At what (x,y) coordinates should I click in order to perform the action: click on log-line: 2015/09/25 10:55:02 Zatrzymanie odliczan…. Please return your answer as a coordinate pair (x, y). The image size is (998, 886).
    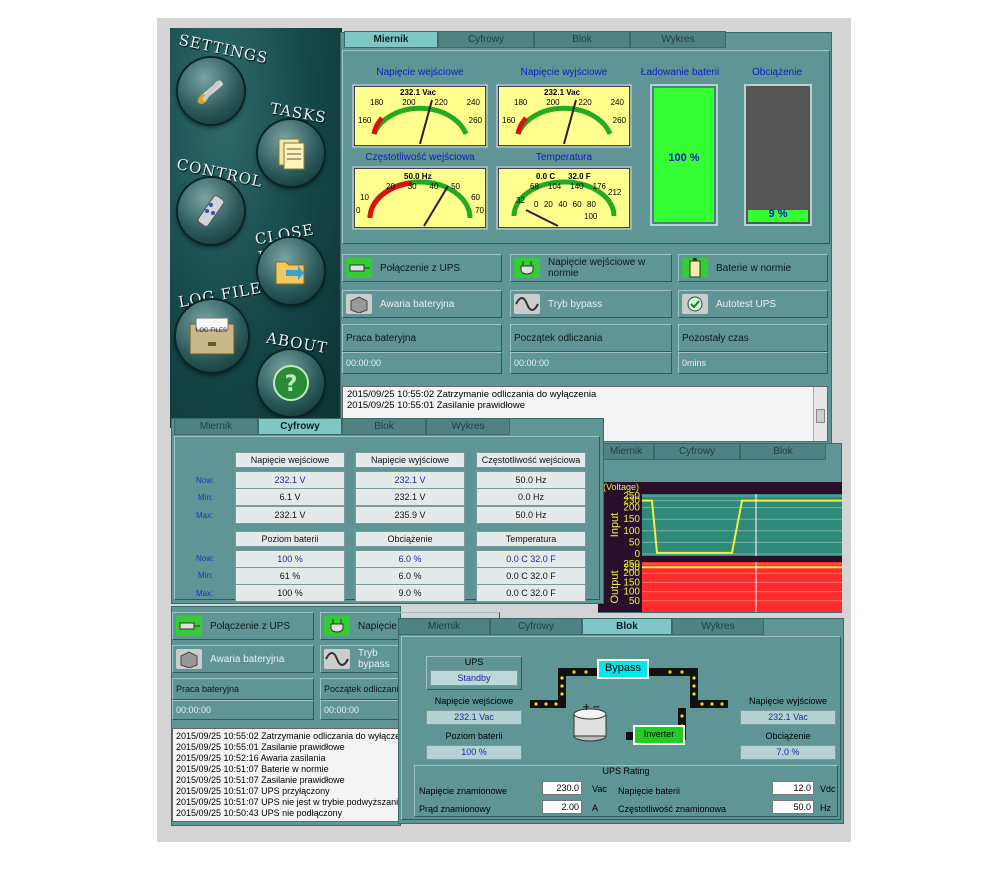
    Looking at the image, I should click on (472, 394).